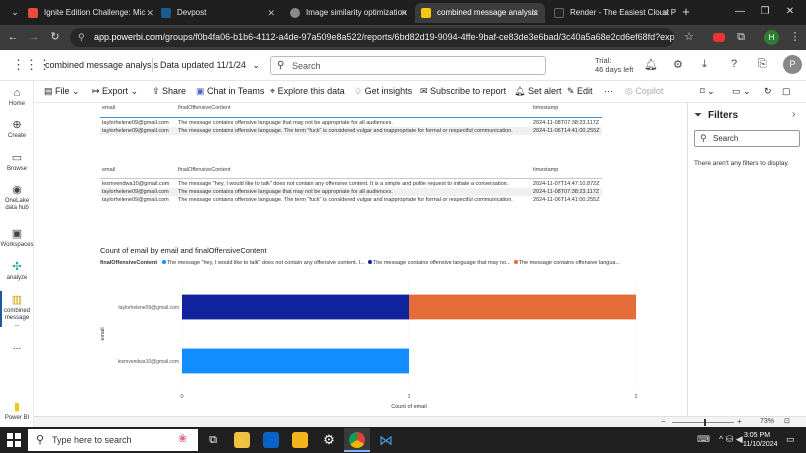  Describe the element at coordinates (14, 440) in the screenshot. I see `windows-start-icon` at that location.